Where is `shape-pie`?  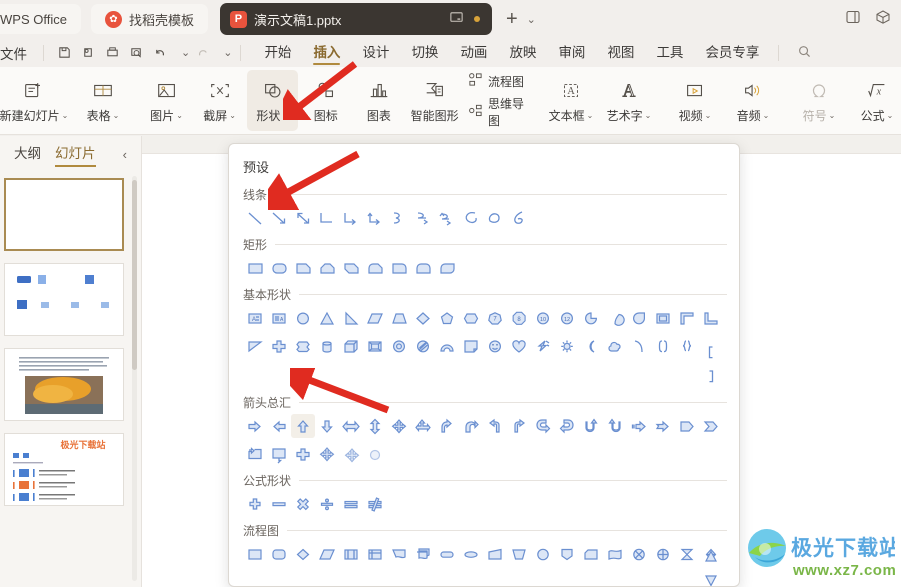
shape-pie is located at coordinates (591, 318).